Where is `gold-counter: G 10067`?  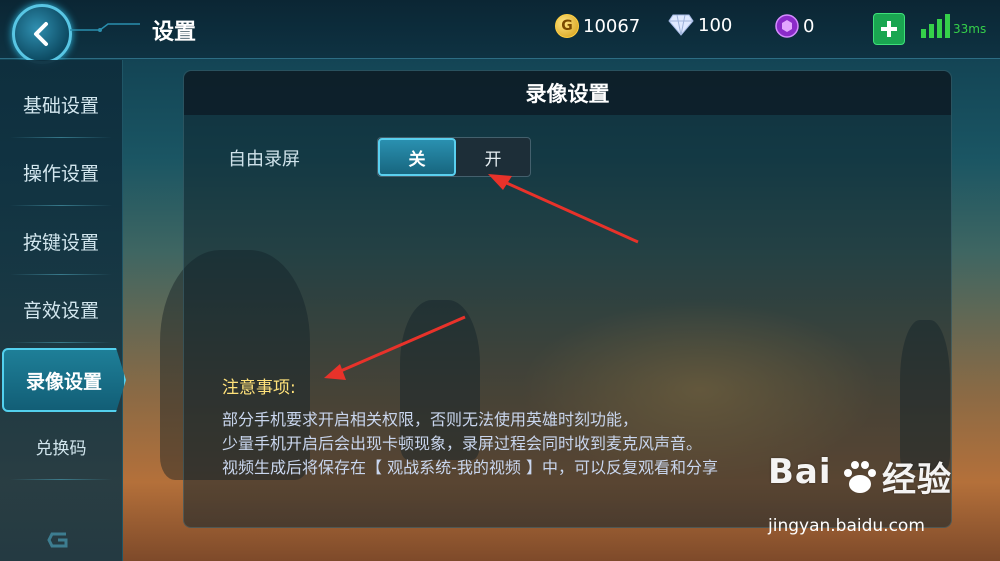 gold-counter: G 10067 is located at coordinates (597, 26).